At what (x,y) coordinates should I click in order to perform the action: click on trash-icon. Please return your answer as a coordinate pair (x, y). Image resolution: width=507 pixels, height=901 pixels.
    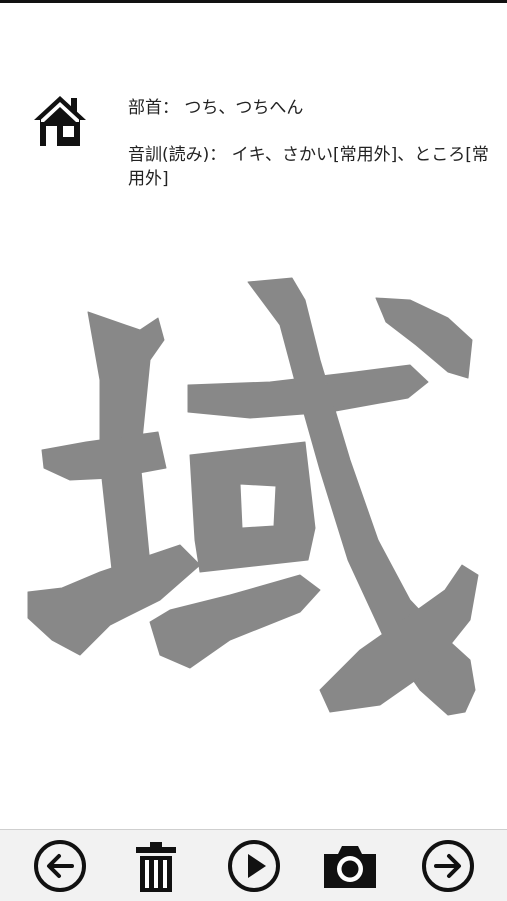
    Looking at the image, I should click on (156, 867).